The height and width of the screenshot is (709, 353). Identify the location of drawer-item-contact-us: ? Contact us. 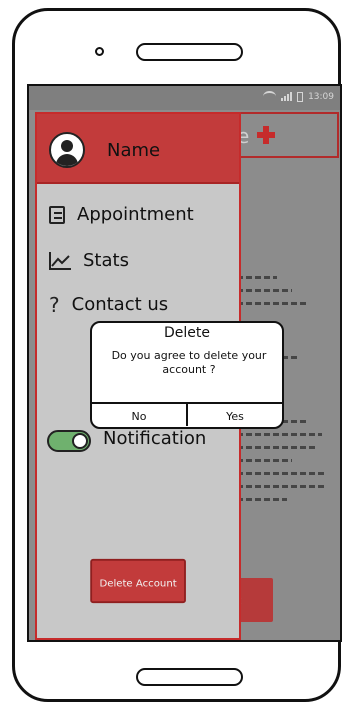
(108, 304).